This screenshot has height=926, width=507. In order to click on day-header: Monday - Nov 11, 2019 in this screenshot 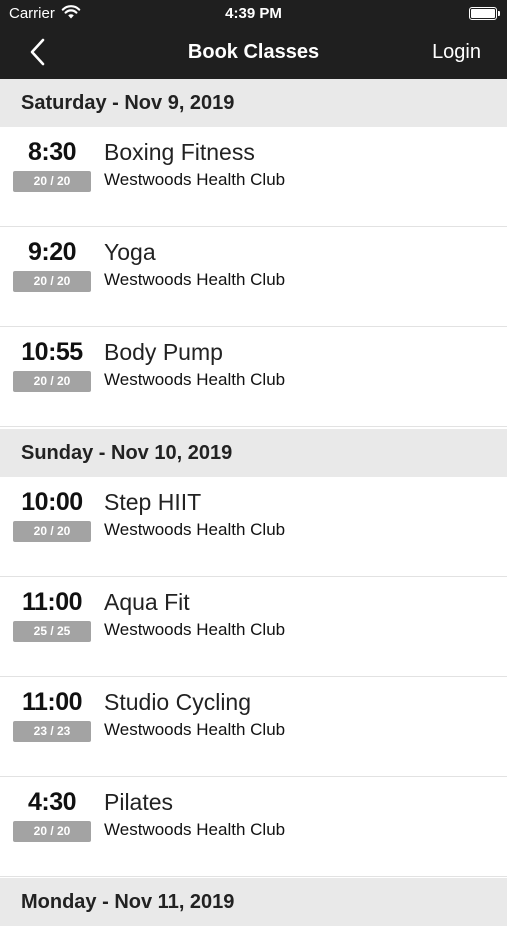, I will do `click(253, 902)`.